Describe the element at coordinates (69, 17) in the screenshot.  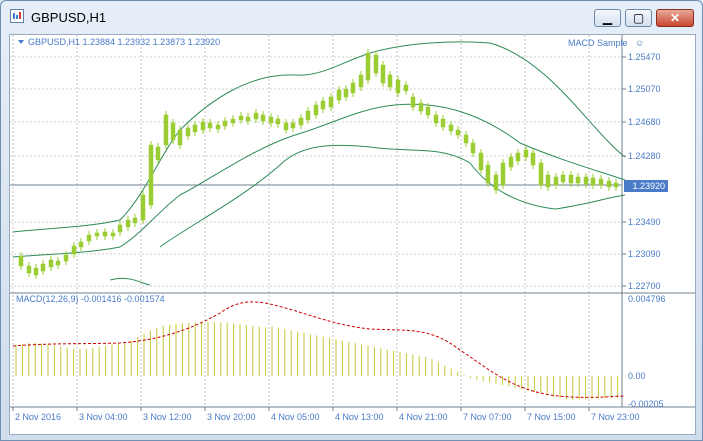
I see `window-title: GBPUSD,H1` at that location.